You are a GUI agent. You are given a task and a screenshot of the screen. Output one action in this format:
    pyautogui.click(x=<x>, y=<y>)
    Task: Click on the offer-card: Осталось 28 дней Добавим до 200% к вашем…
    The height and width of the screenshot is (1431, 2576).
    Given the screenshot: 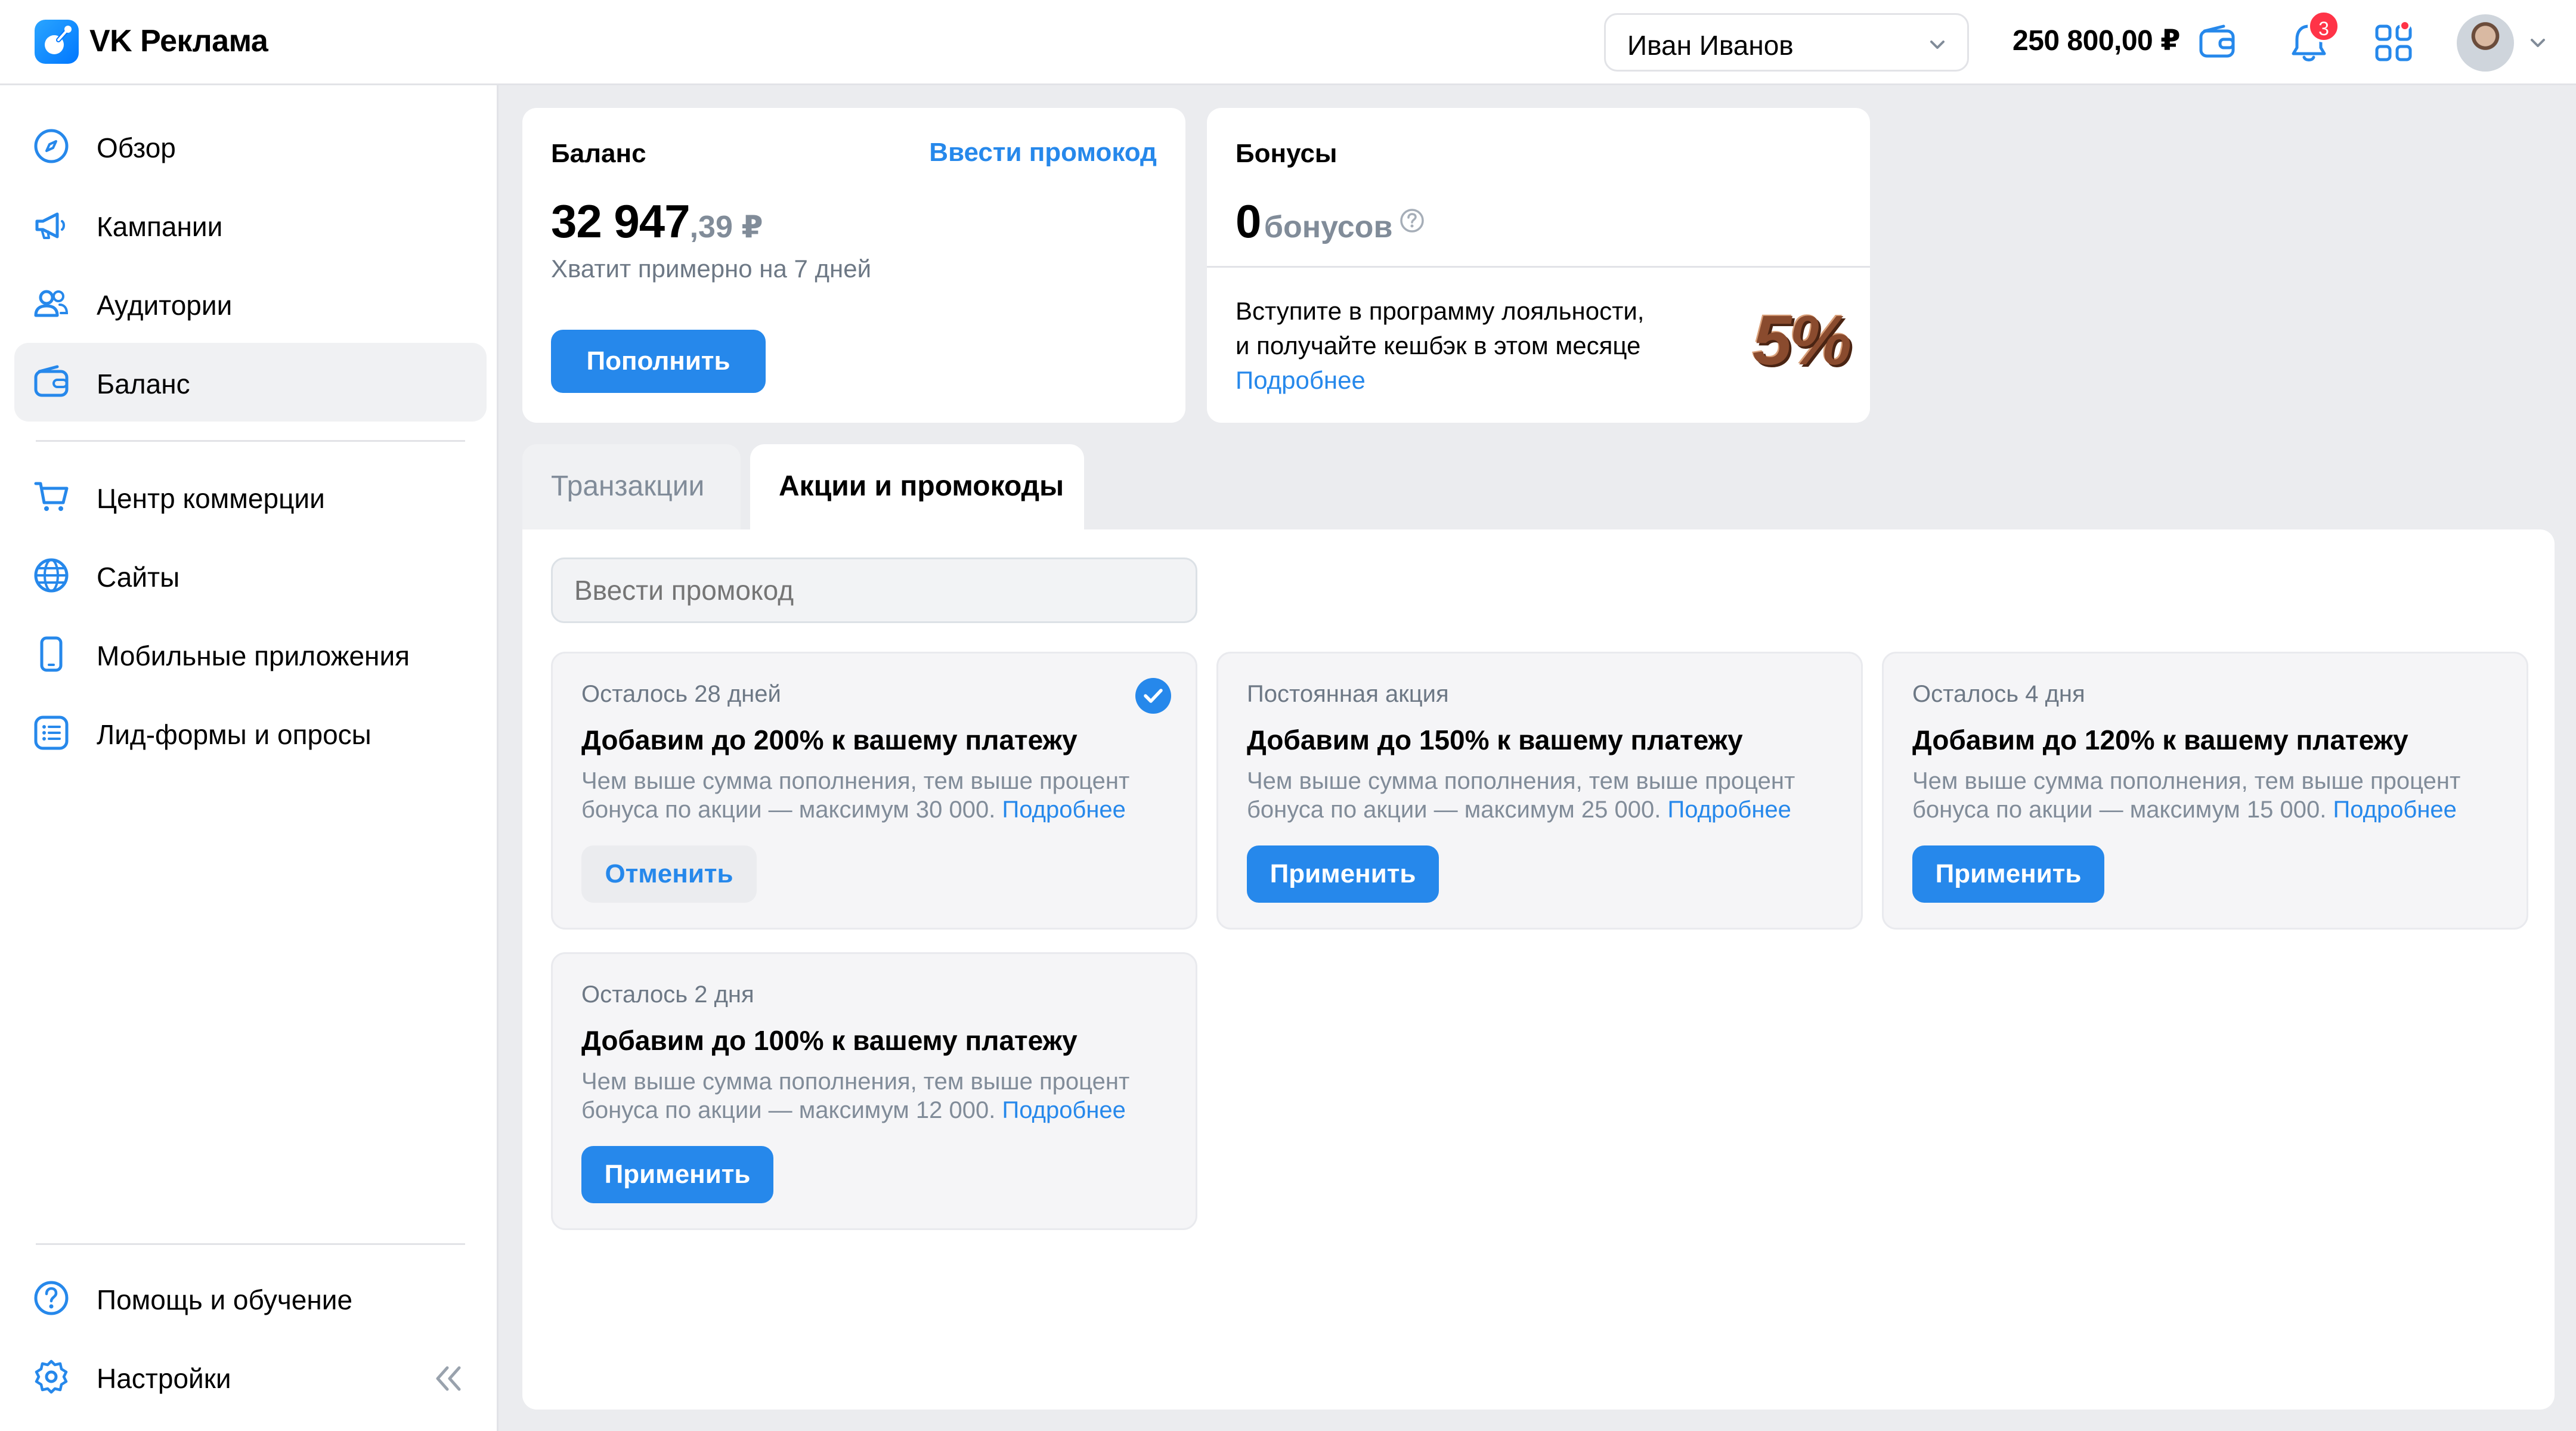 What is the action you would take?
    pyautogui.click(x=874, y=791)
    